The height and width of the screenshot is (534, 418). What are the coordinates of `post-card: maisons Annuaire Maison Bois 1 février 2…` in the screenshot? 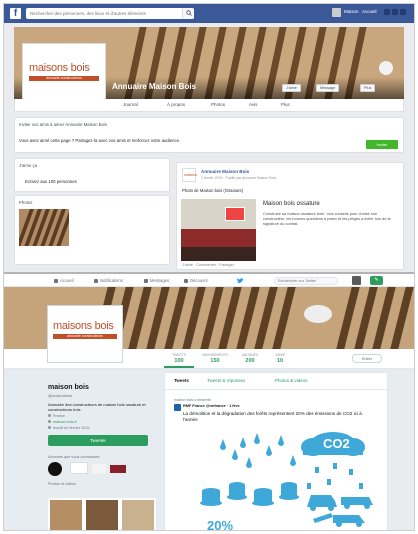 It's located at (290, 216).